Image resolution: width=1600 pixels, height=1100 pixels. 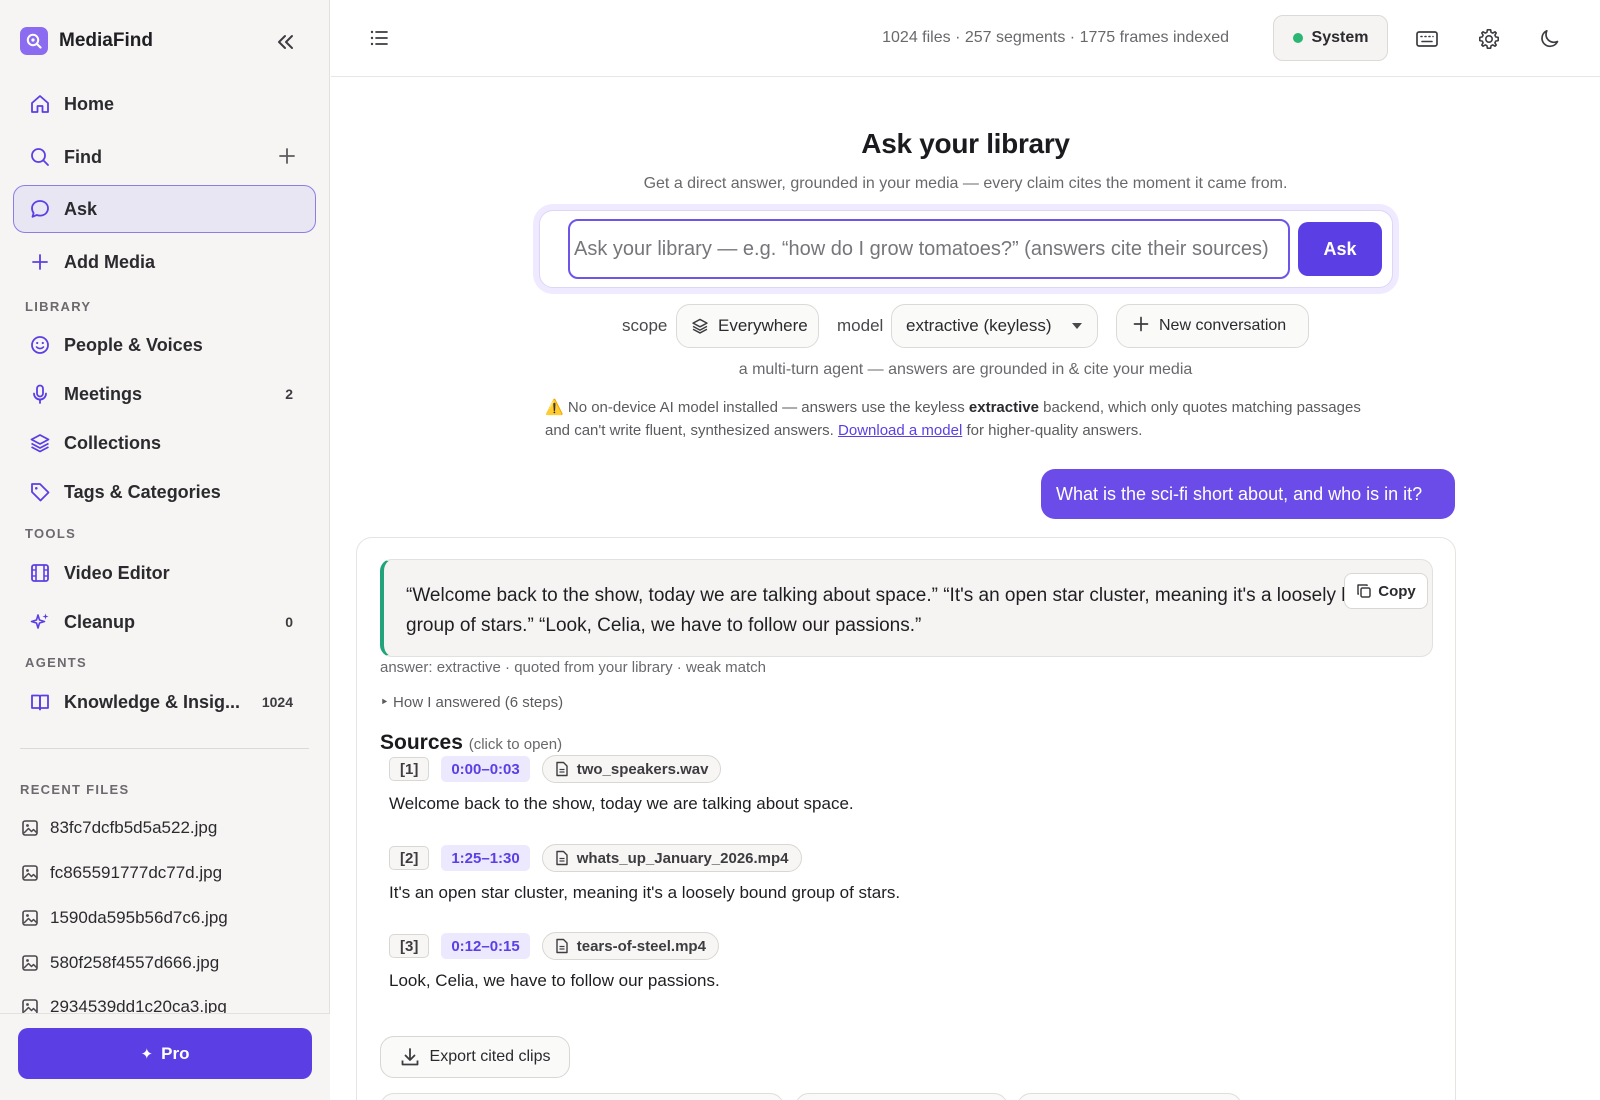 I want to click on section-label-recent-files: RECENT FILES, so click(x=75, y=789).